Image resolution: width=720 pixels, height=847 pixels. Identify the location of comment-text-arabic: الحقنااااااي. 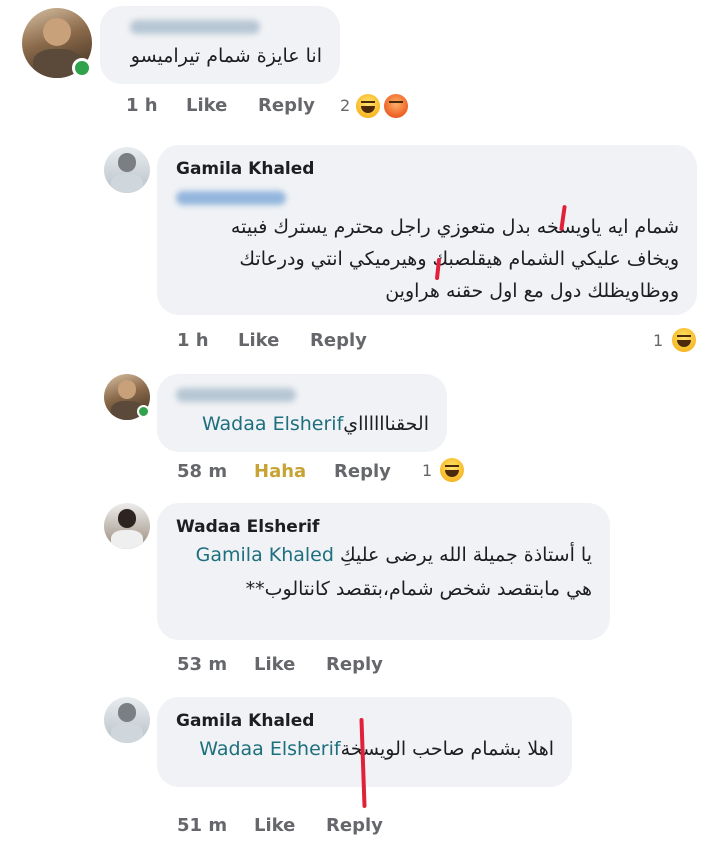
(386, 424).